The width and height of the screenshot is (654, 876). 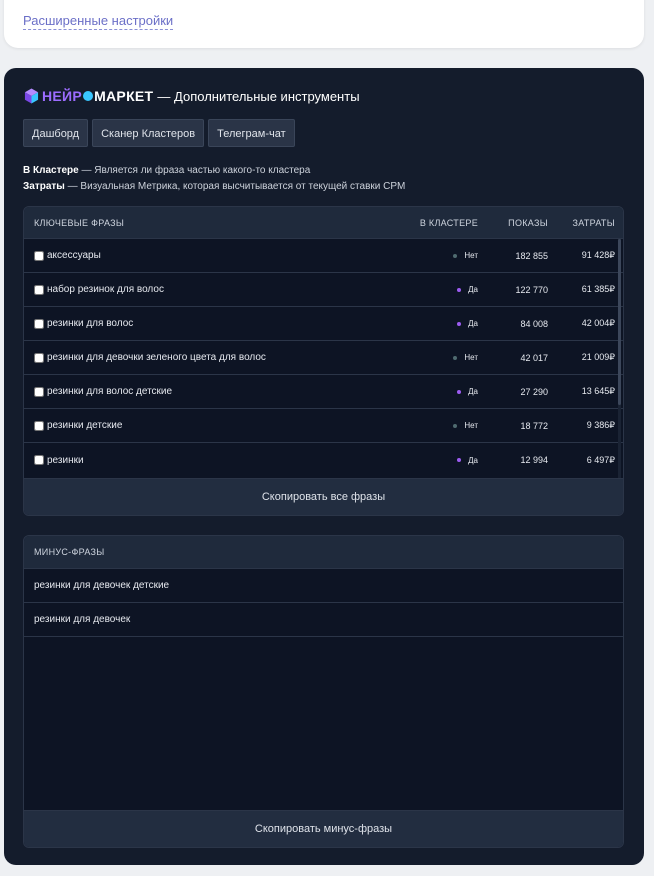 What do you see at coordinates (323, 828) in the screenshot?
I see `copy-minus-phrases-button: Скопировать минус-фразы` at bounding box center [323, 828].